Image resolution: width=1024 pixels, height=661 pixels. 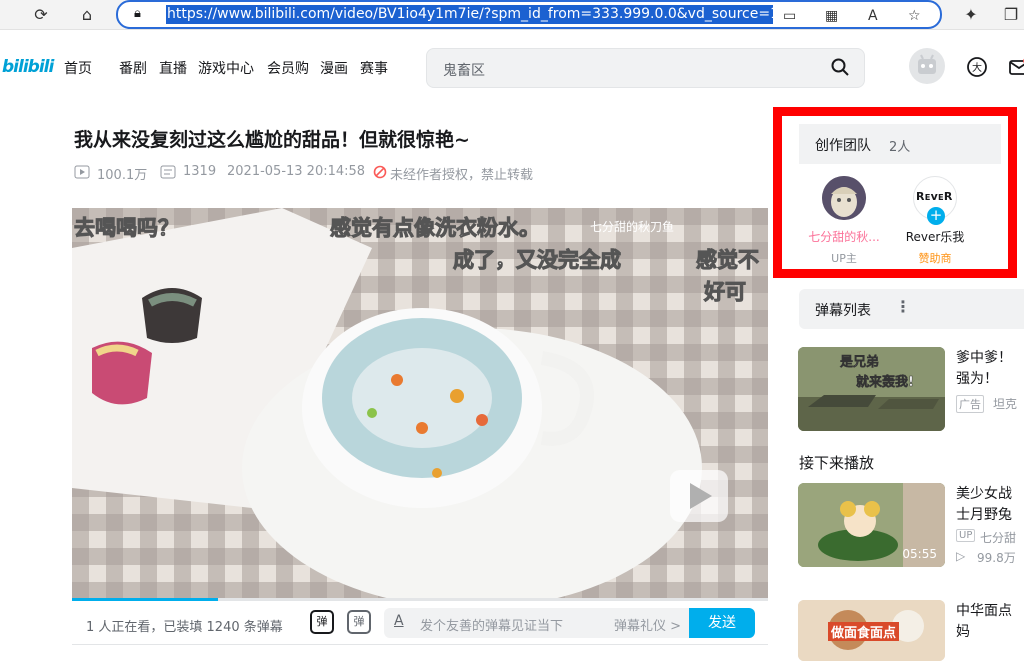 What do you see at coordinates (966, 535) in the screenshot?
I see `up-badge-icon: UP` at bounding box center [966, 535].